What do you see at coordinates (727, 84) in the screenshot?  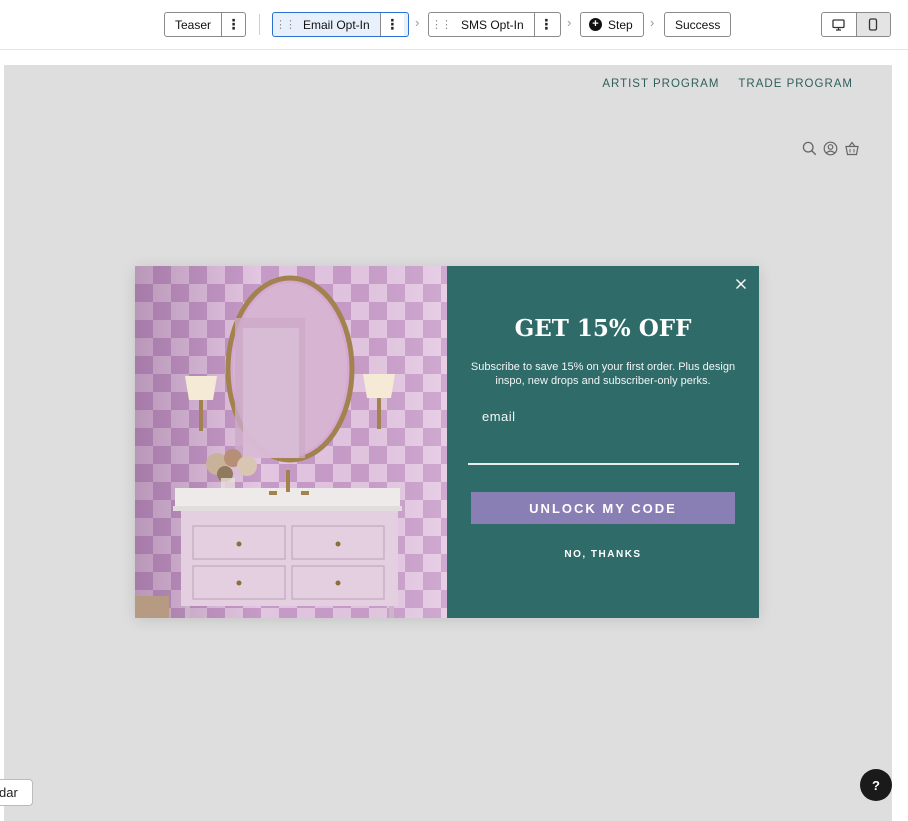 I see `site-nav: ARTIST PROGRAM TRADE PROGRAM` at bounding box center [727, 84].